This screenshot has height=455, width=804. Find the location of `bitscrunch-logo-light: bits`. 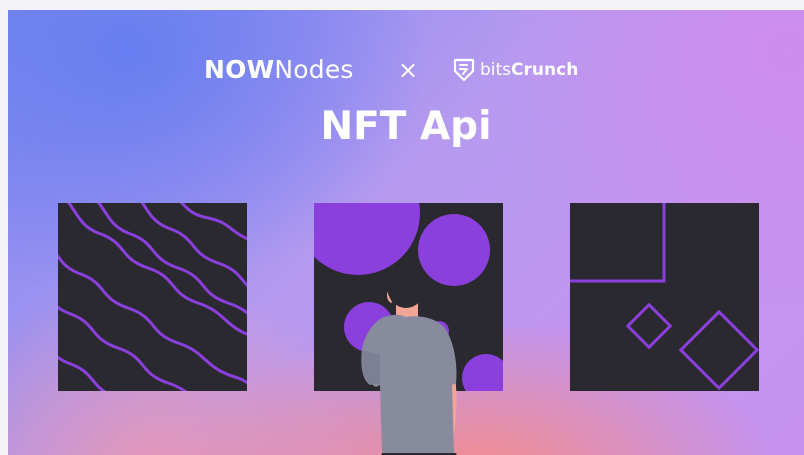

bitscrunch-logo-light: bits is located at coordinates (496, 70).